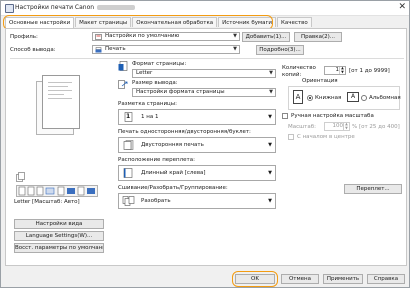 This screenshot has height=290, width=412. I want to click on output-size-select: Настройки формата страницы ▼, so click(204, 92).